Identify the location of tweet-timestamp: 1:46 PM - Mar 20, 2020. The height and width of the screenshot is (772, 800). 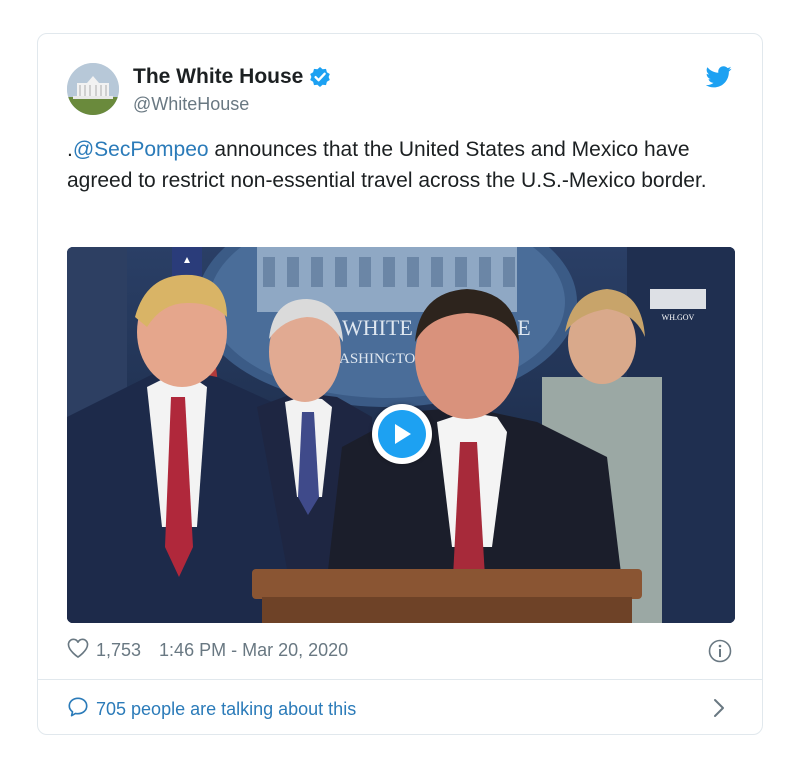
(253, 650).